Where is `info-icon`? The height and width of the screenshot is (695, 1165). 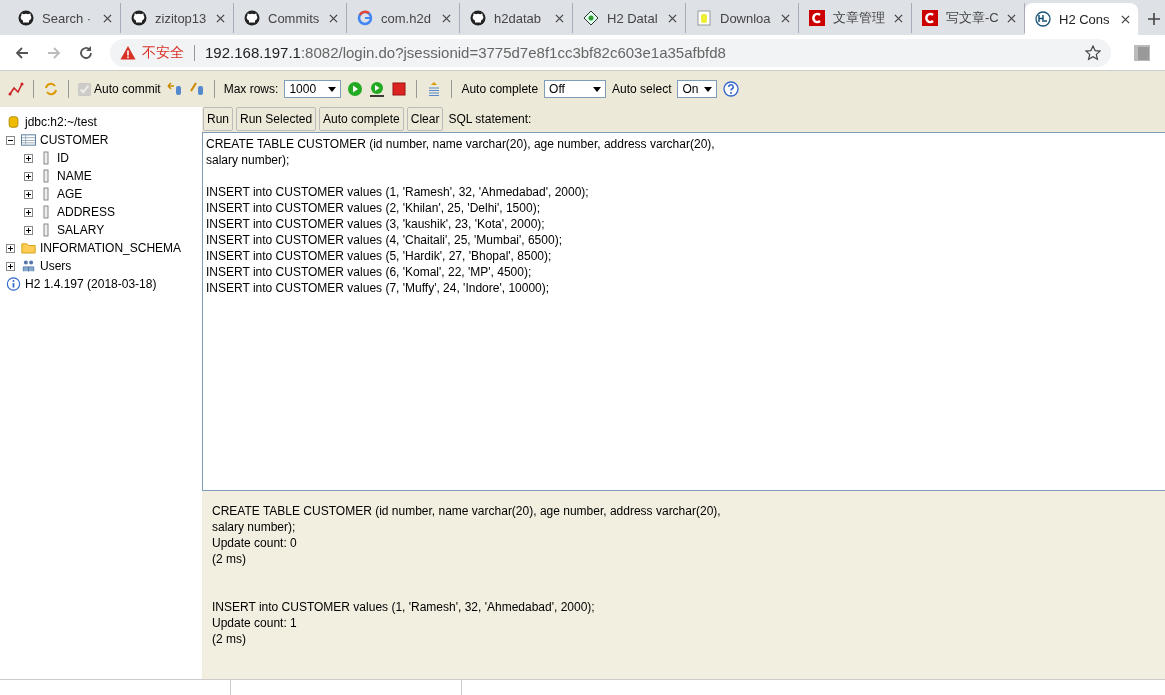
info-icon is located at coordinates (13, 284).